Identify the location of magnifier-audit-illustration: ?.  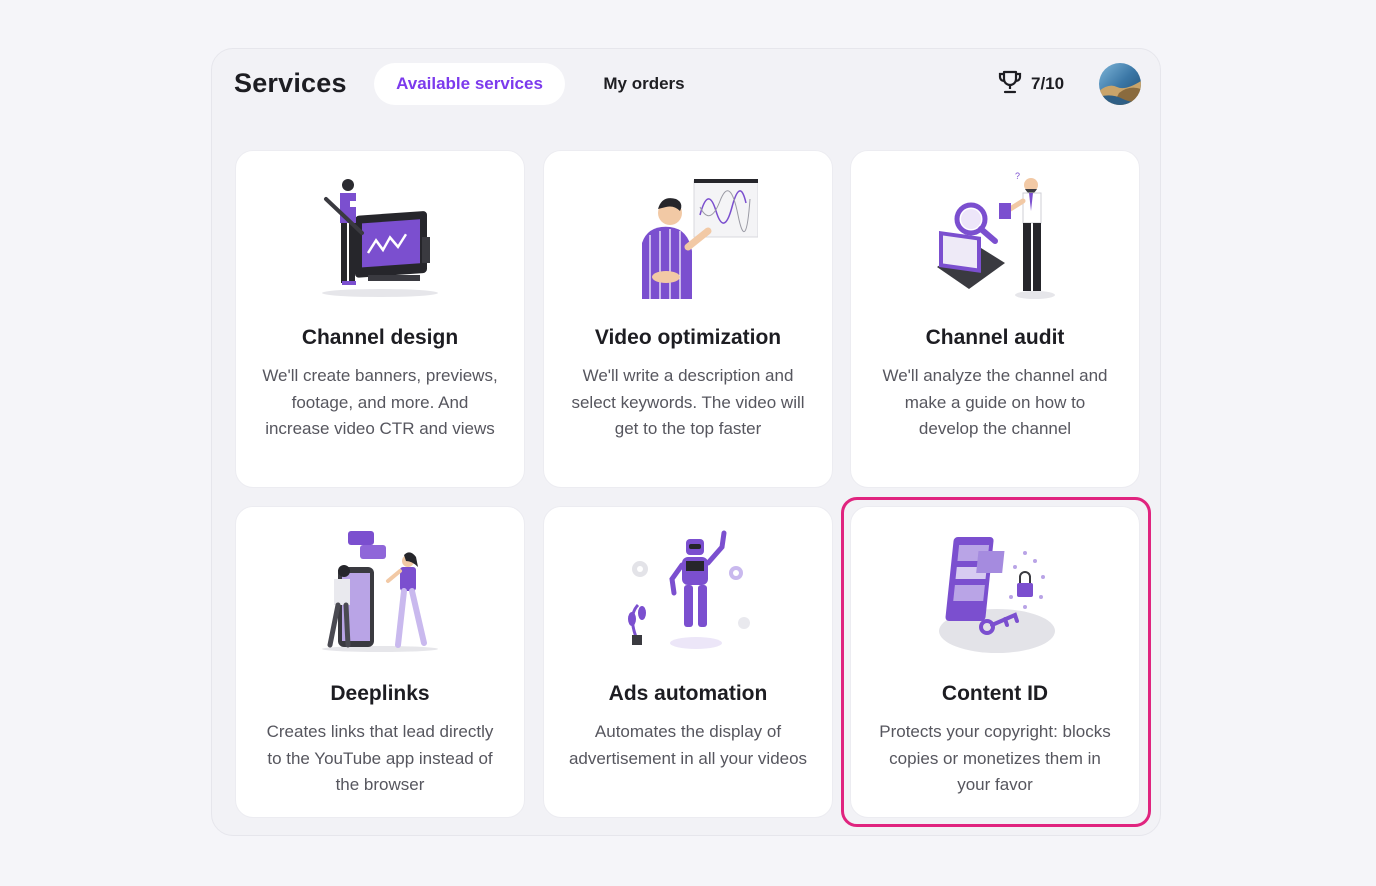
(995, 241).